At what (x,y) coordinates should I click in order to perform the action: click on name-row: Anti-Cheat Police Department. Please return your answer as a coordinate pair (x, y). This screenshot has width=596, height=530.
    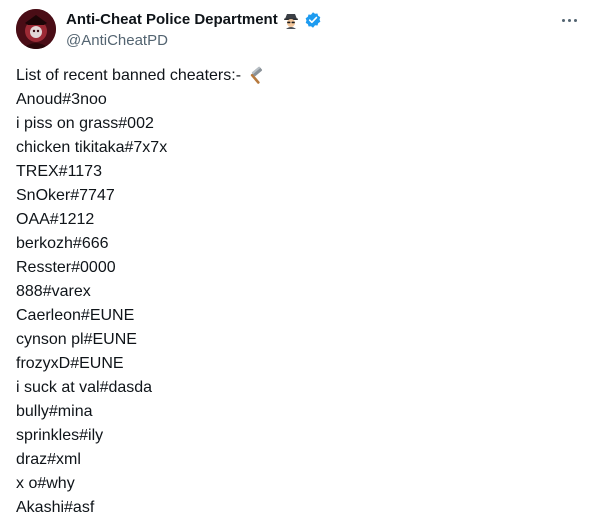
    Looking at the image, I should click on (323, 19).